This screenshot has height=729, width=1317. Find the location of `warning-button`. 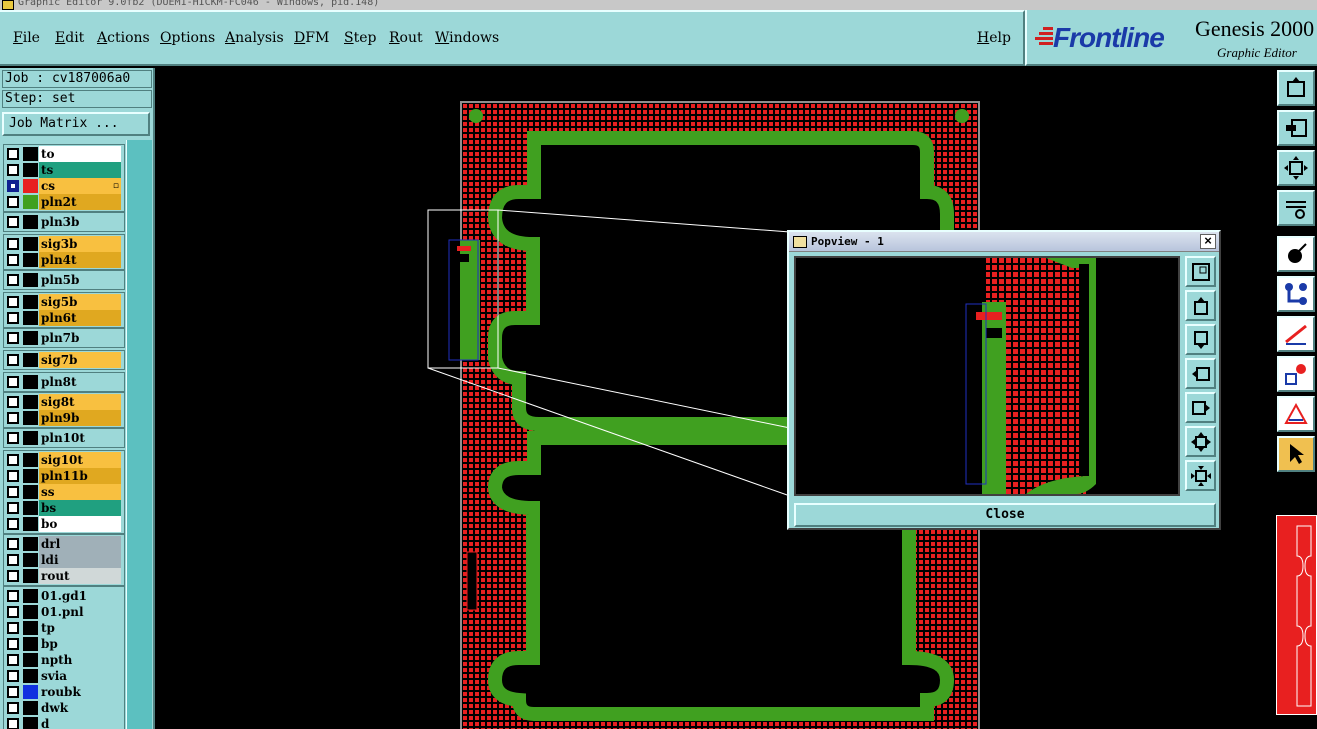

warning-button is located at coordinates (1296, 414).